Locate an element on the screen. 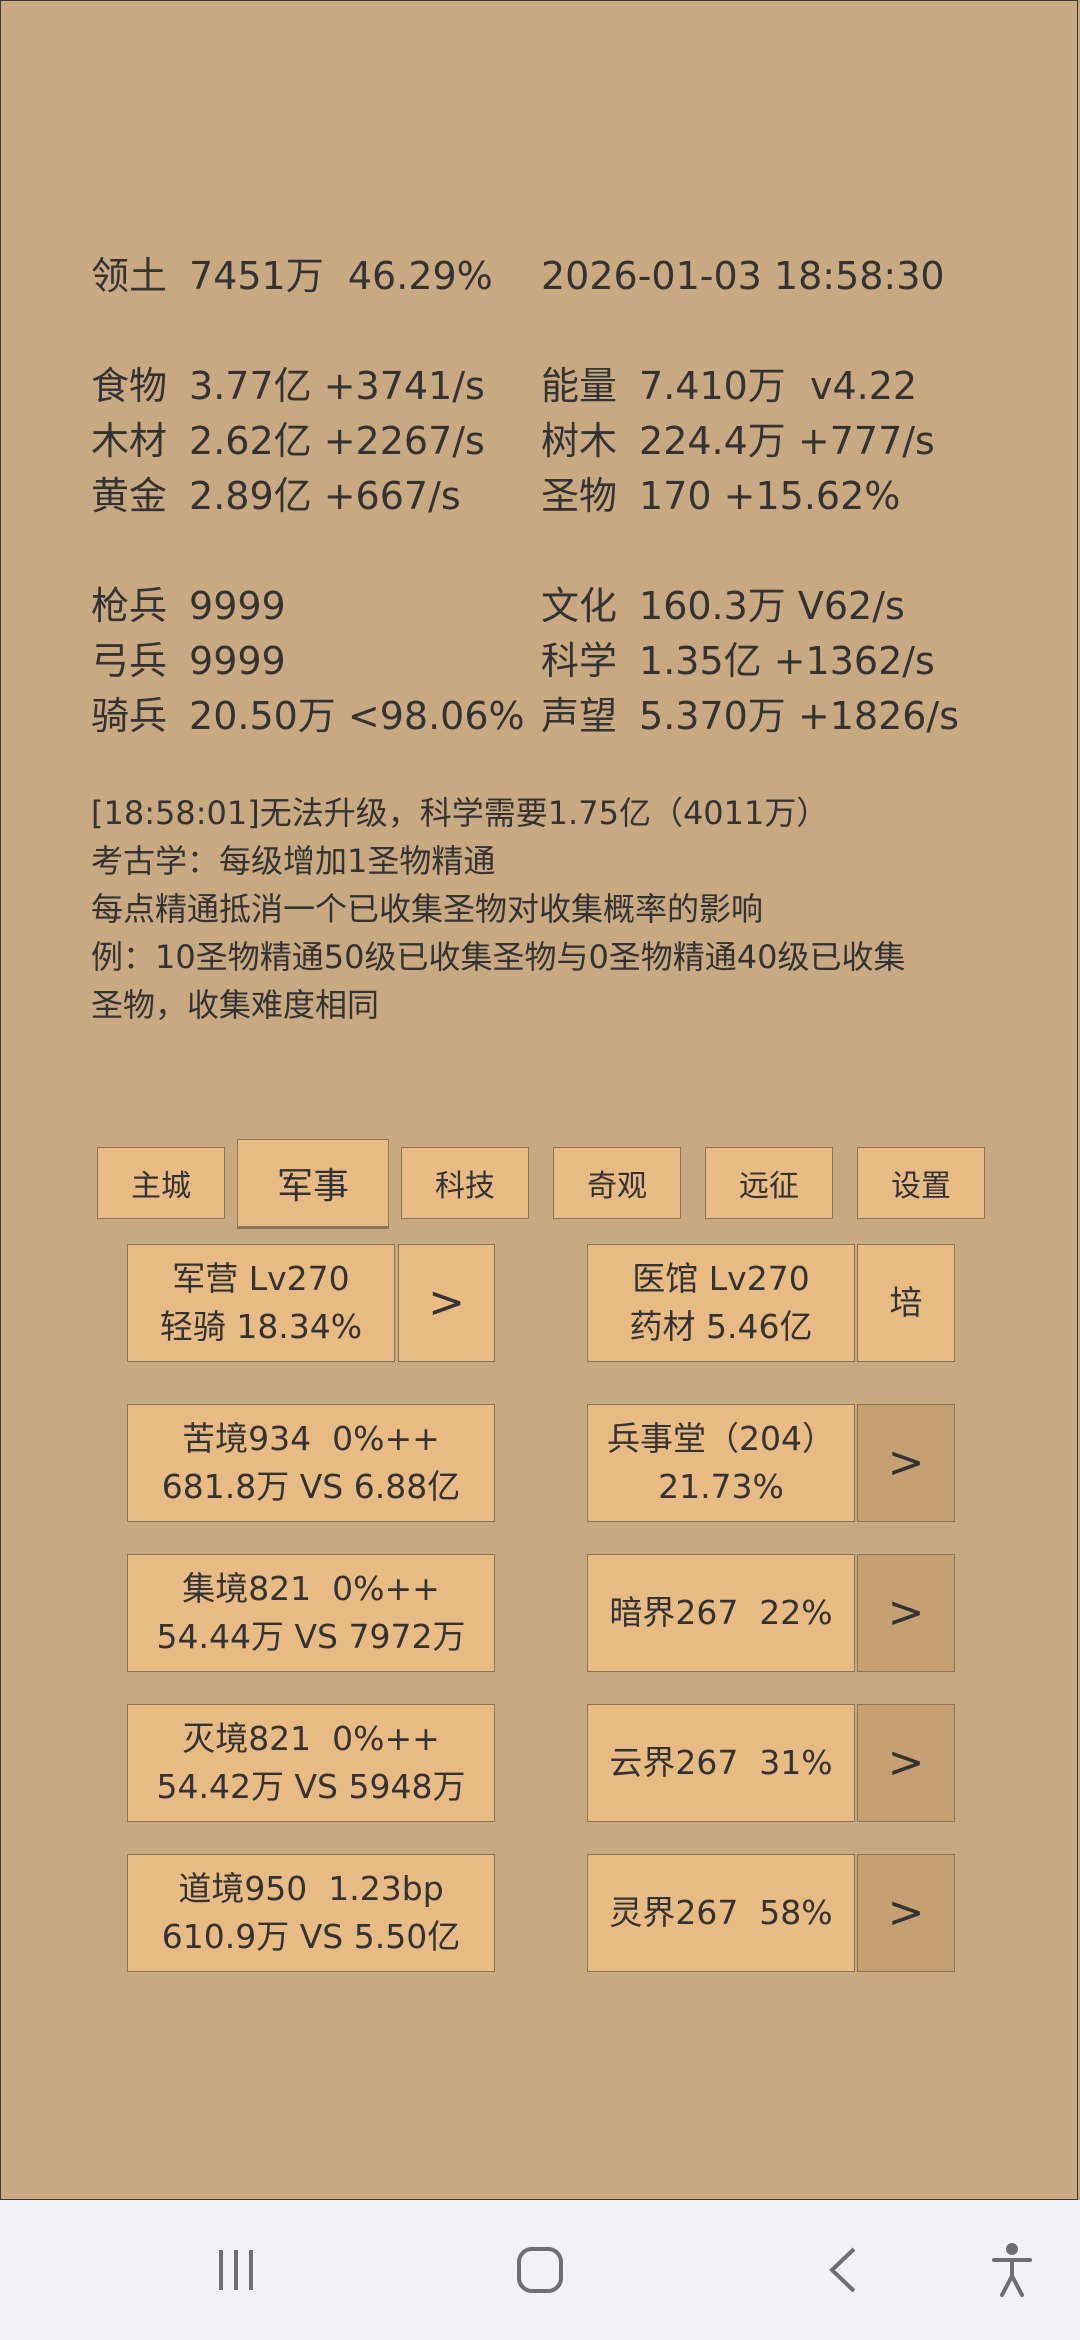  datetime: 2026-01-03 18:58:30 is located at coordinates (743, 276).